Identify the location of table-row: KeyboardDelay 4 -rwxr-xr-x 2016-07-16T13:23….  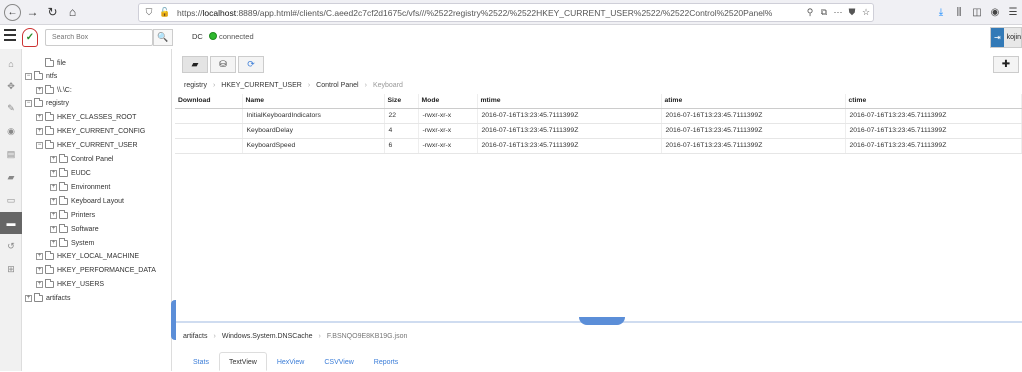
(598, 131).